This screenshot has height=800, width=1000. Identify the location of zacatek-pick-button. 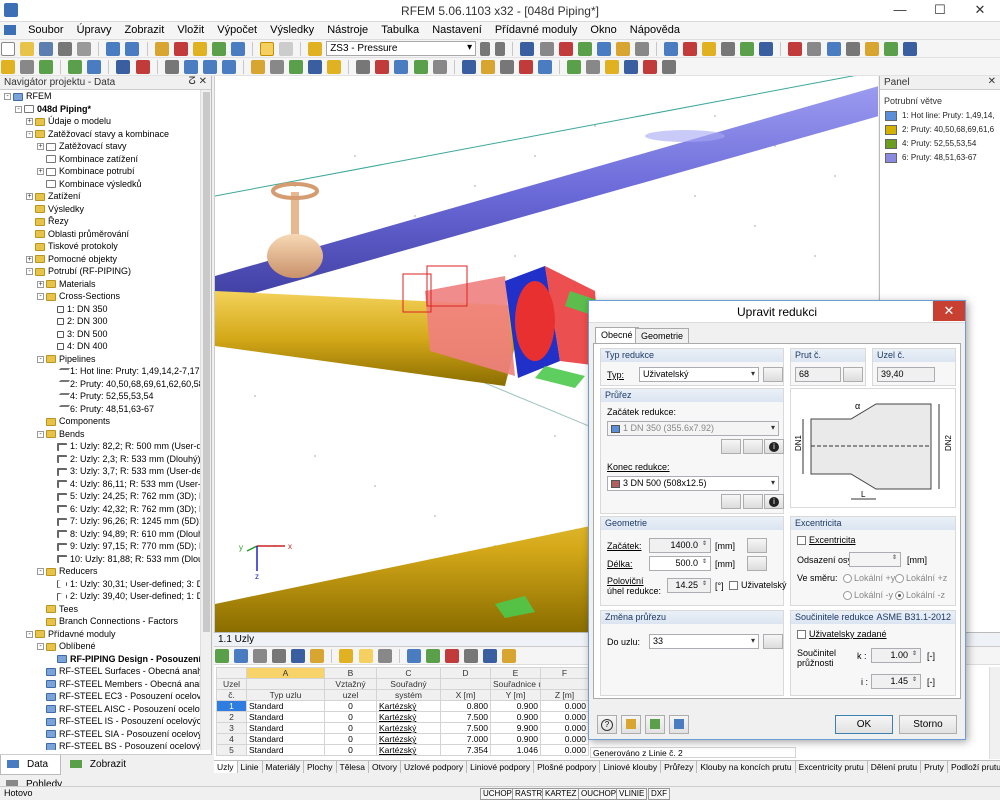
(757, 545).